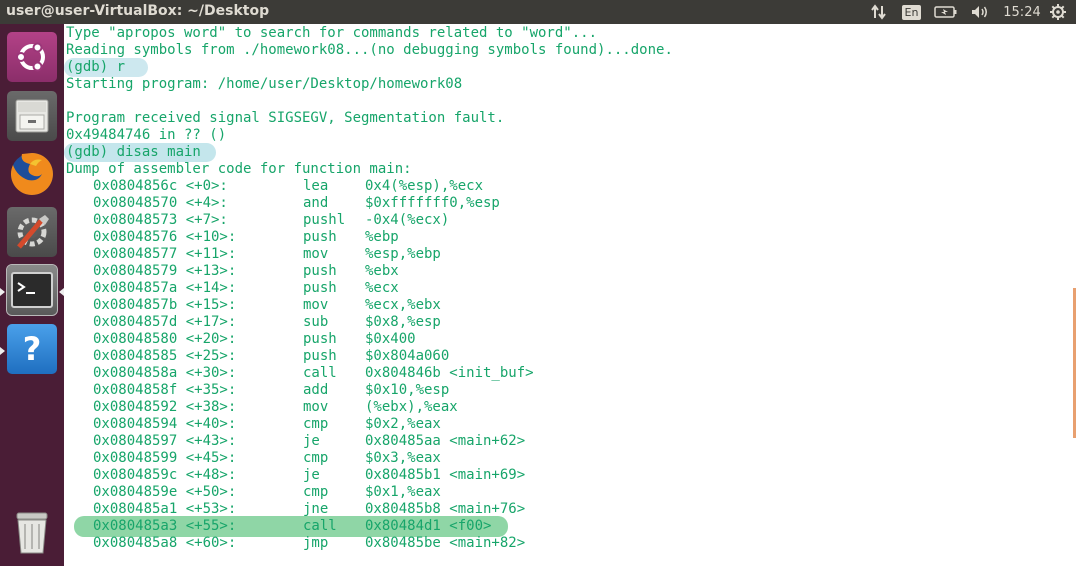  I want to click on volume-icon, so click(980, 12).